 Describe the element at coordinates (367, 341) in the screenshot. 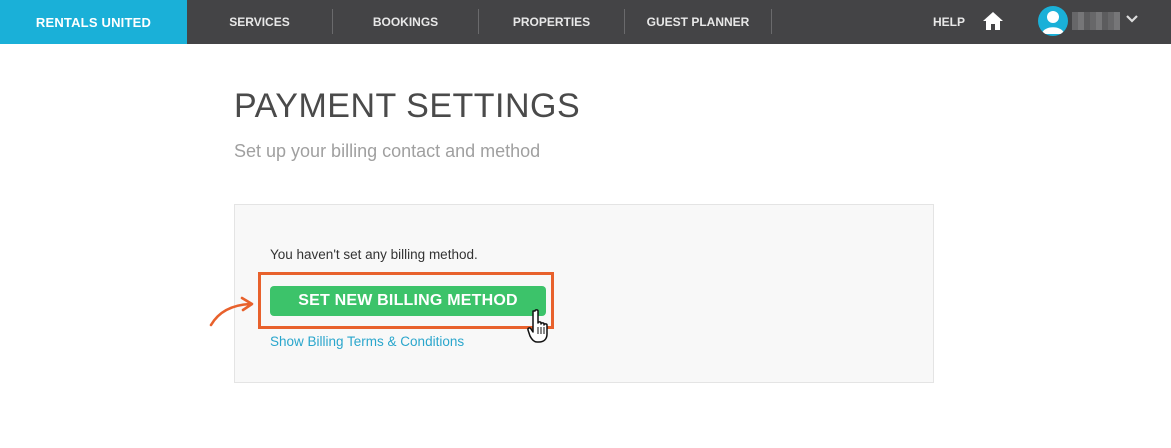

I see `billing-terms-link: Show Billing Terms & Conditions` at that location.